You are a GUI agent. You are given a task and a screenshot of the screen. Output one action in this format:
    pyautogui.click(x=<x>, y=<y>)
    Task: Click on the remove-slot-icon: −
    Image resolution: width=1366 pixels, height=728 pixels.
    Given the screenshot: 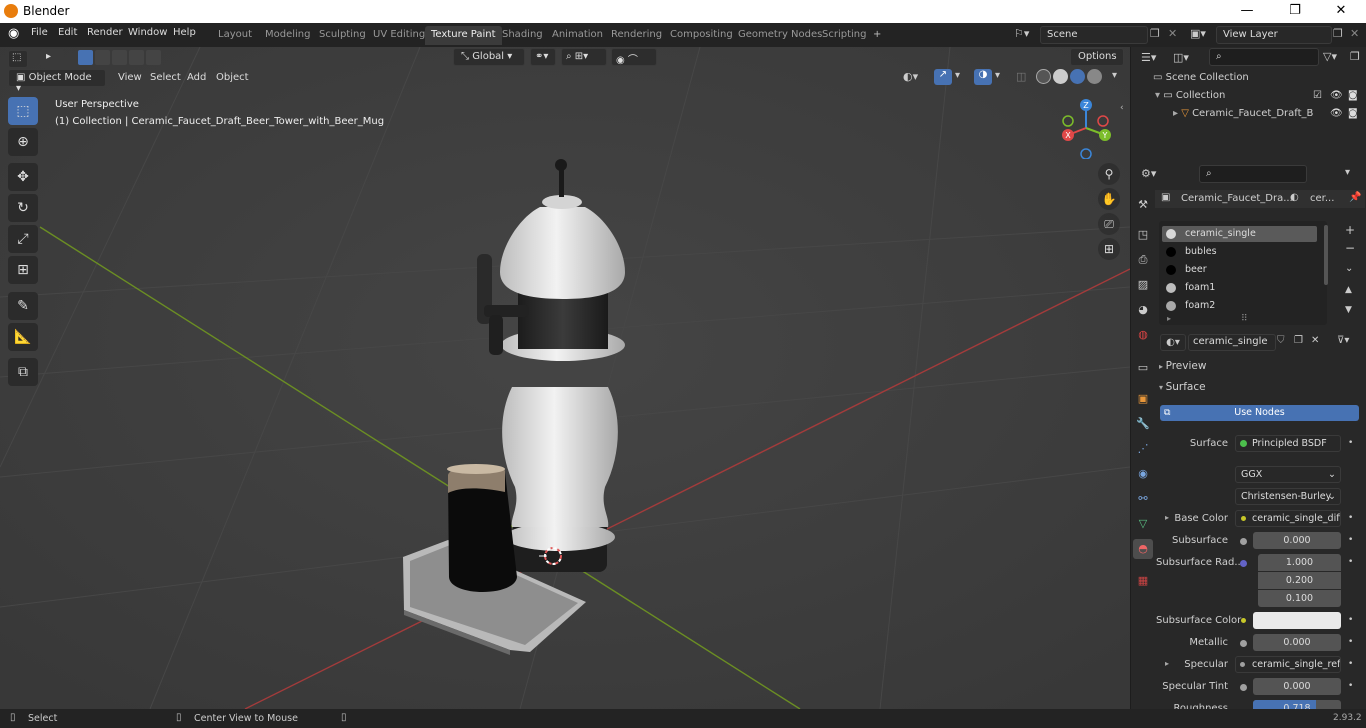 What is the action you would take?
    pyautogui.click(x=1350, y=248)
    